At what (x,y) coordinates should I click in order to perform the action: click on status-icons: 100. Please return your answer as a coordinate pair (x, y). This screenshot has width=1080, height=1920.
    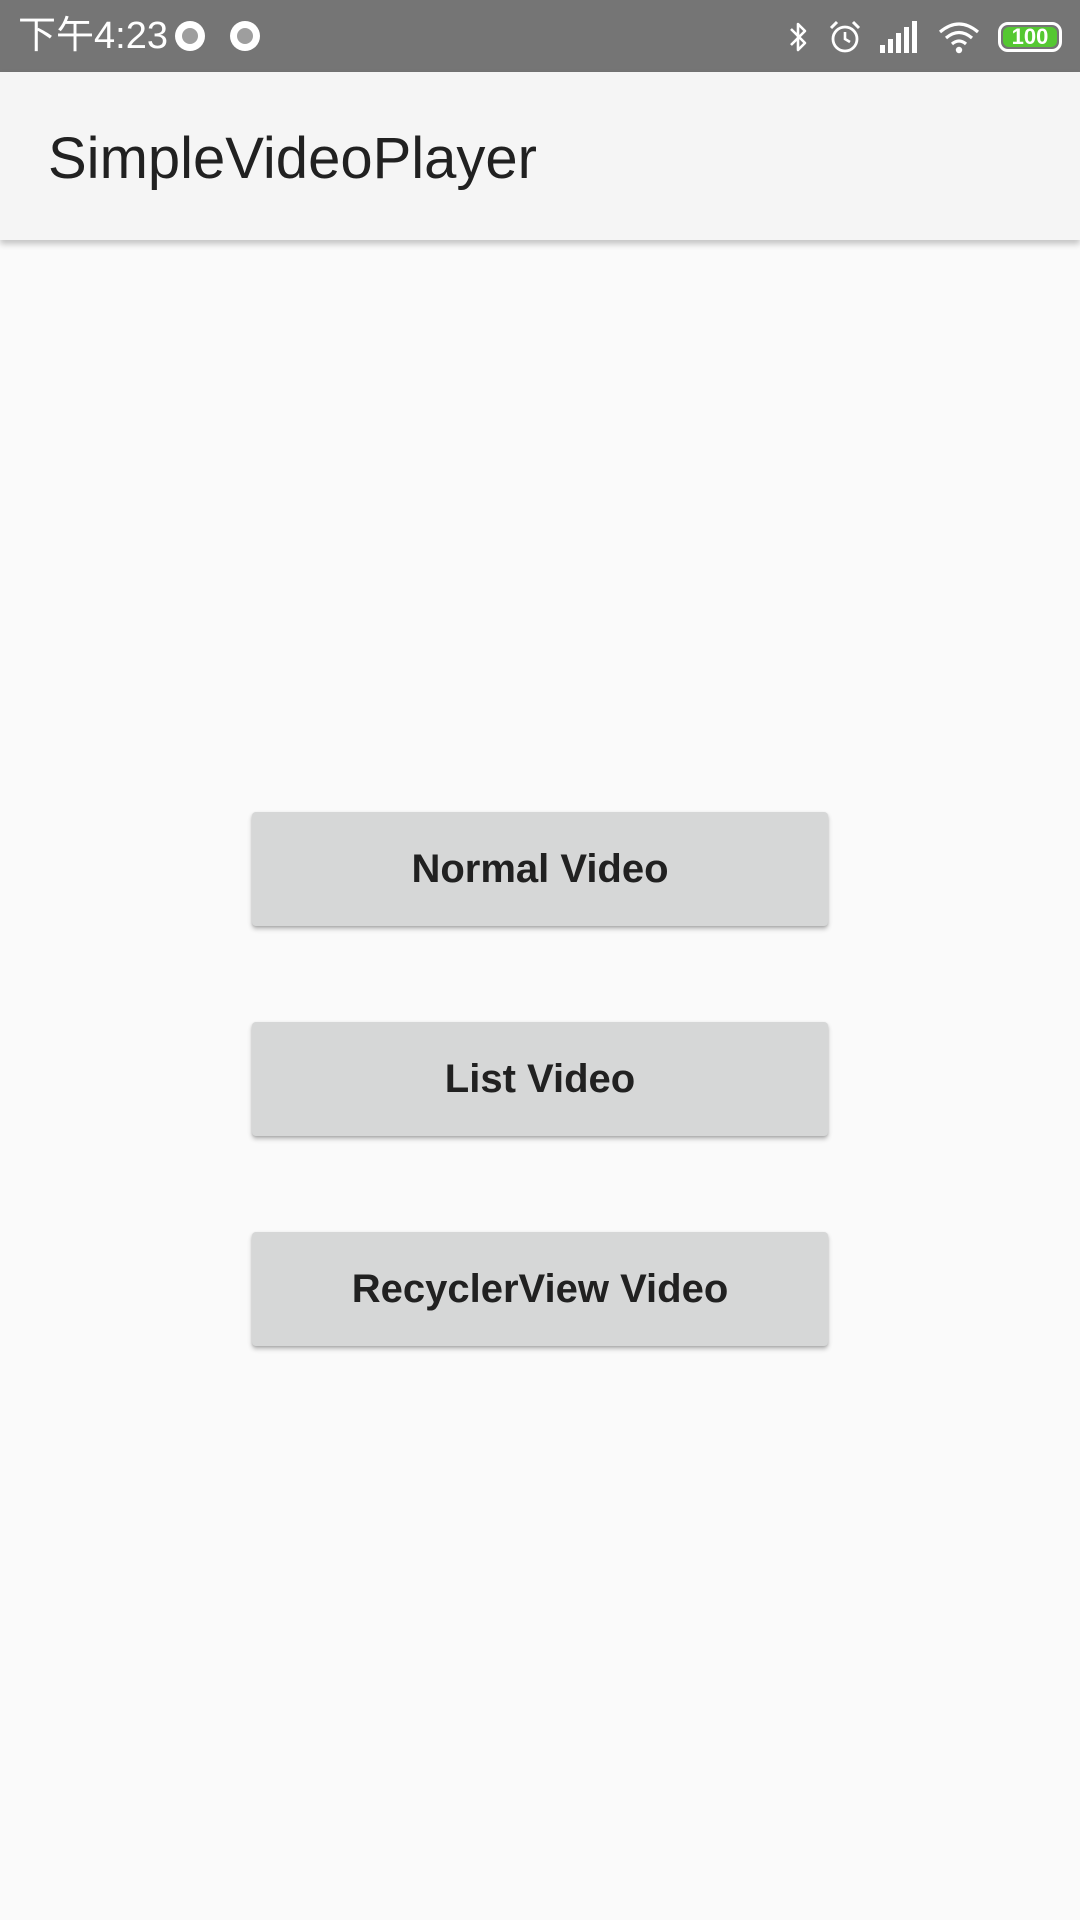
    Looking at the image, I should click on (924, 37).